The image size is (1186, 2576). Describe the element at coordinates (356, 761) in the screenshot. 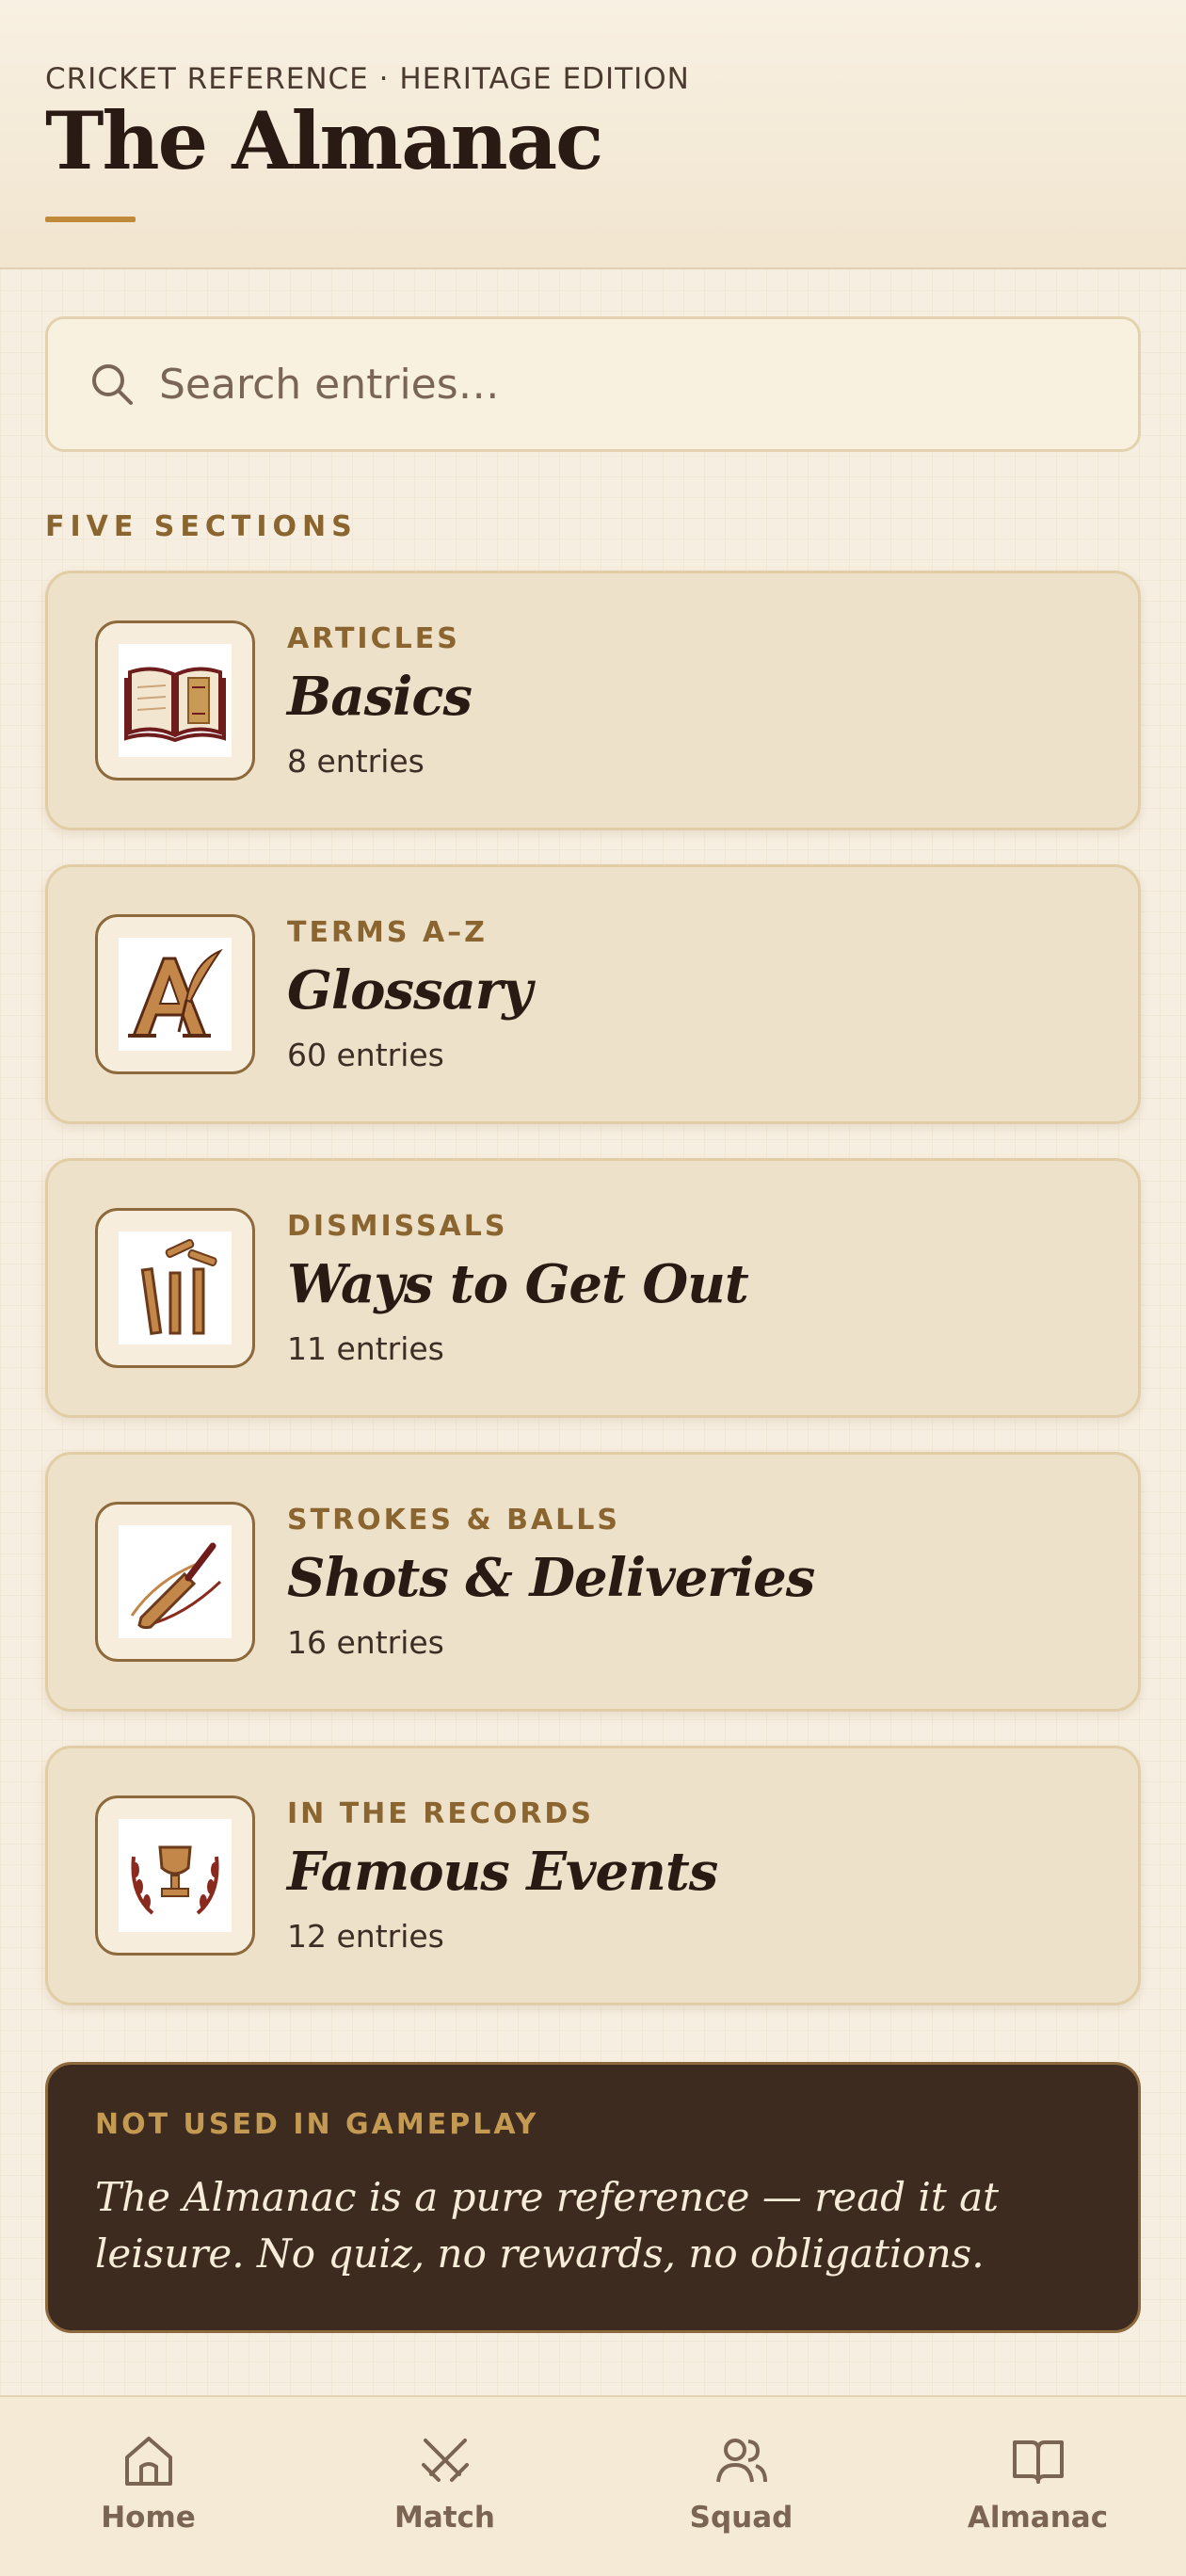

I see `section-count: 8 entries` at that location.